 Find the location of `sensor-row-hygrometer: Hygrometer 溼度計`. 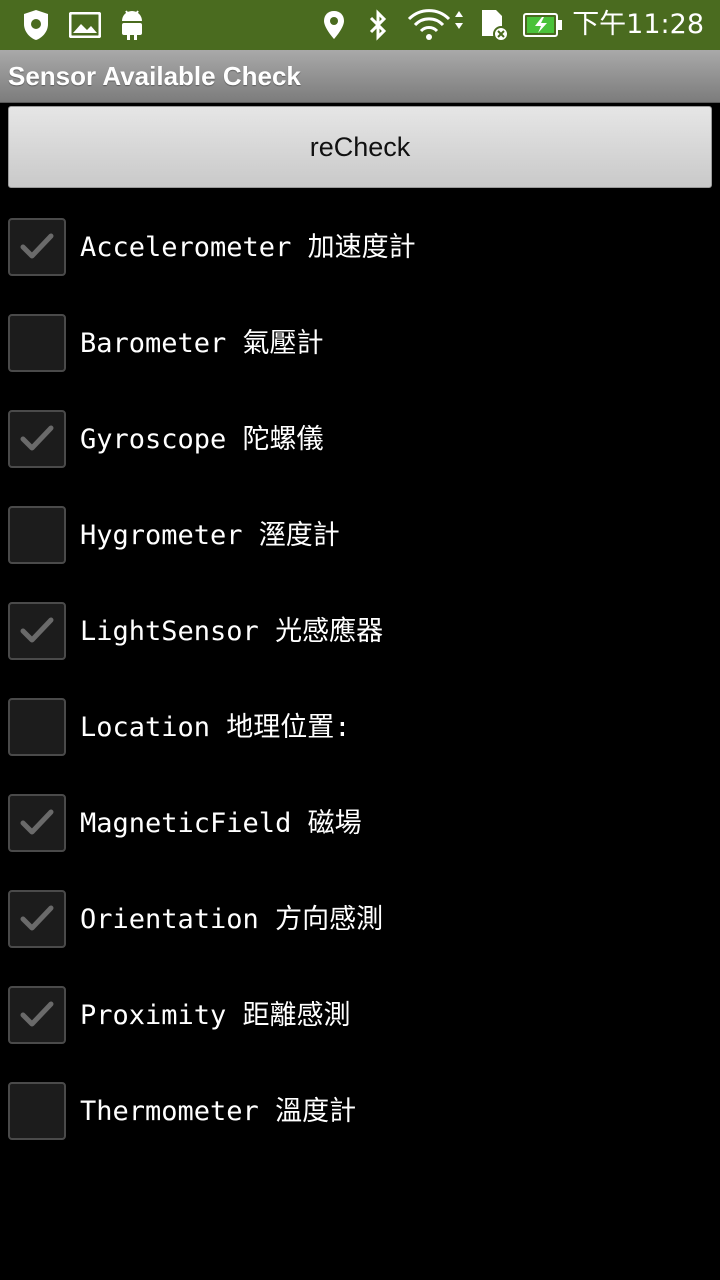

sensor-row-hygrometer: Hygrometer 溼度計 is located at coordinates (360, 536).